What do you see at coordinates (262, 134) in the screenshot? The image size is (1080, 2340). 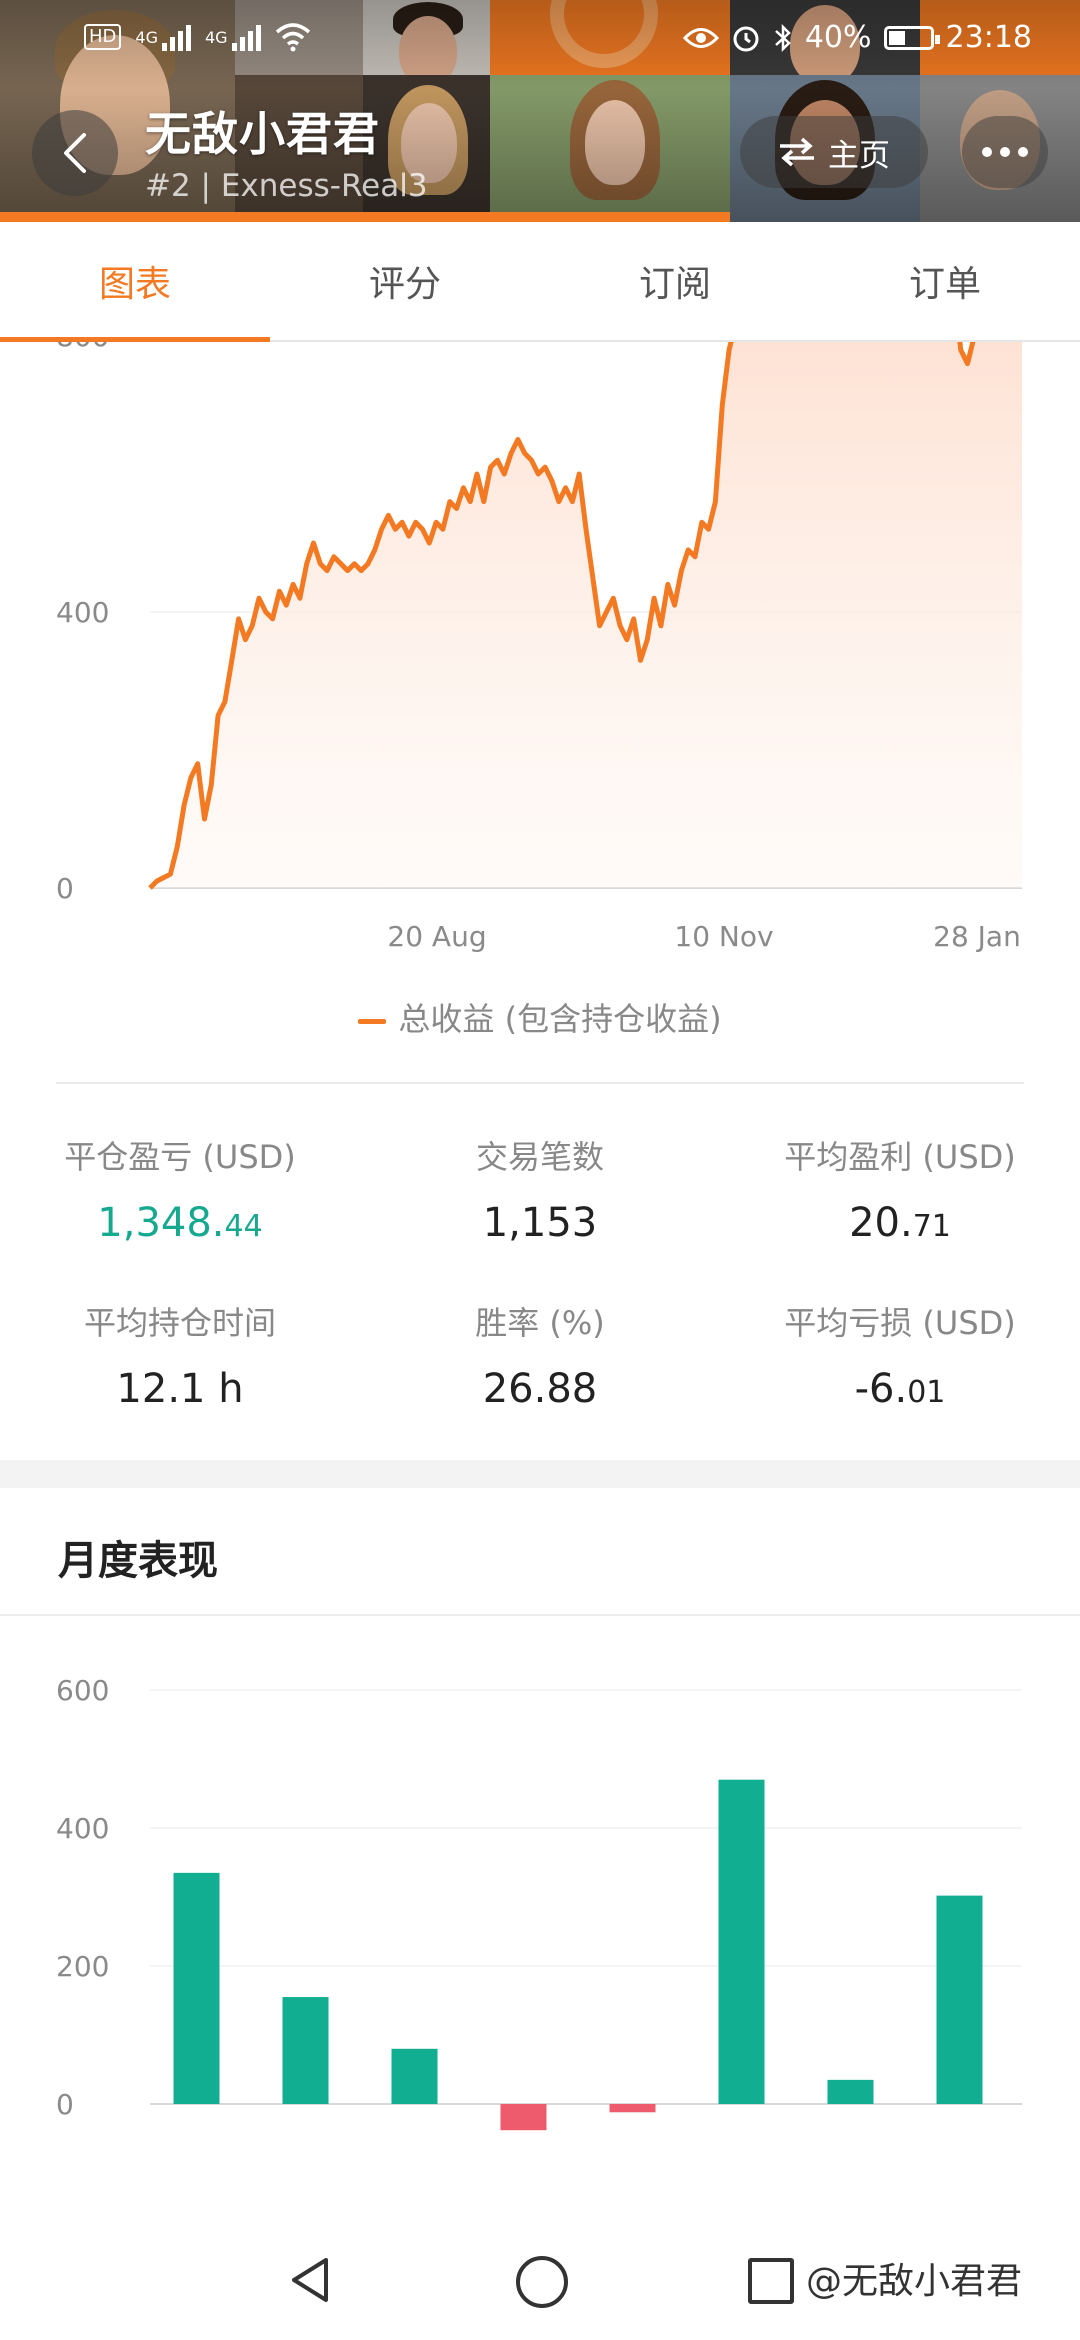 I see `trader-name: 无敌小君君` at bounding box center [262, 134].